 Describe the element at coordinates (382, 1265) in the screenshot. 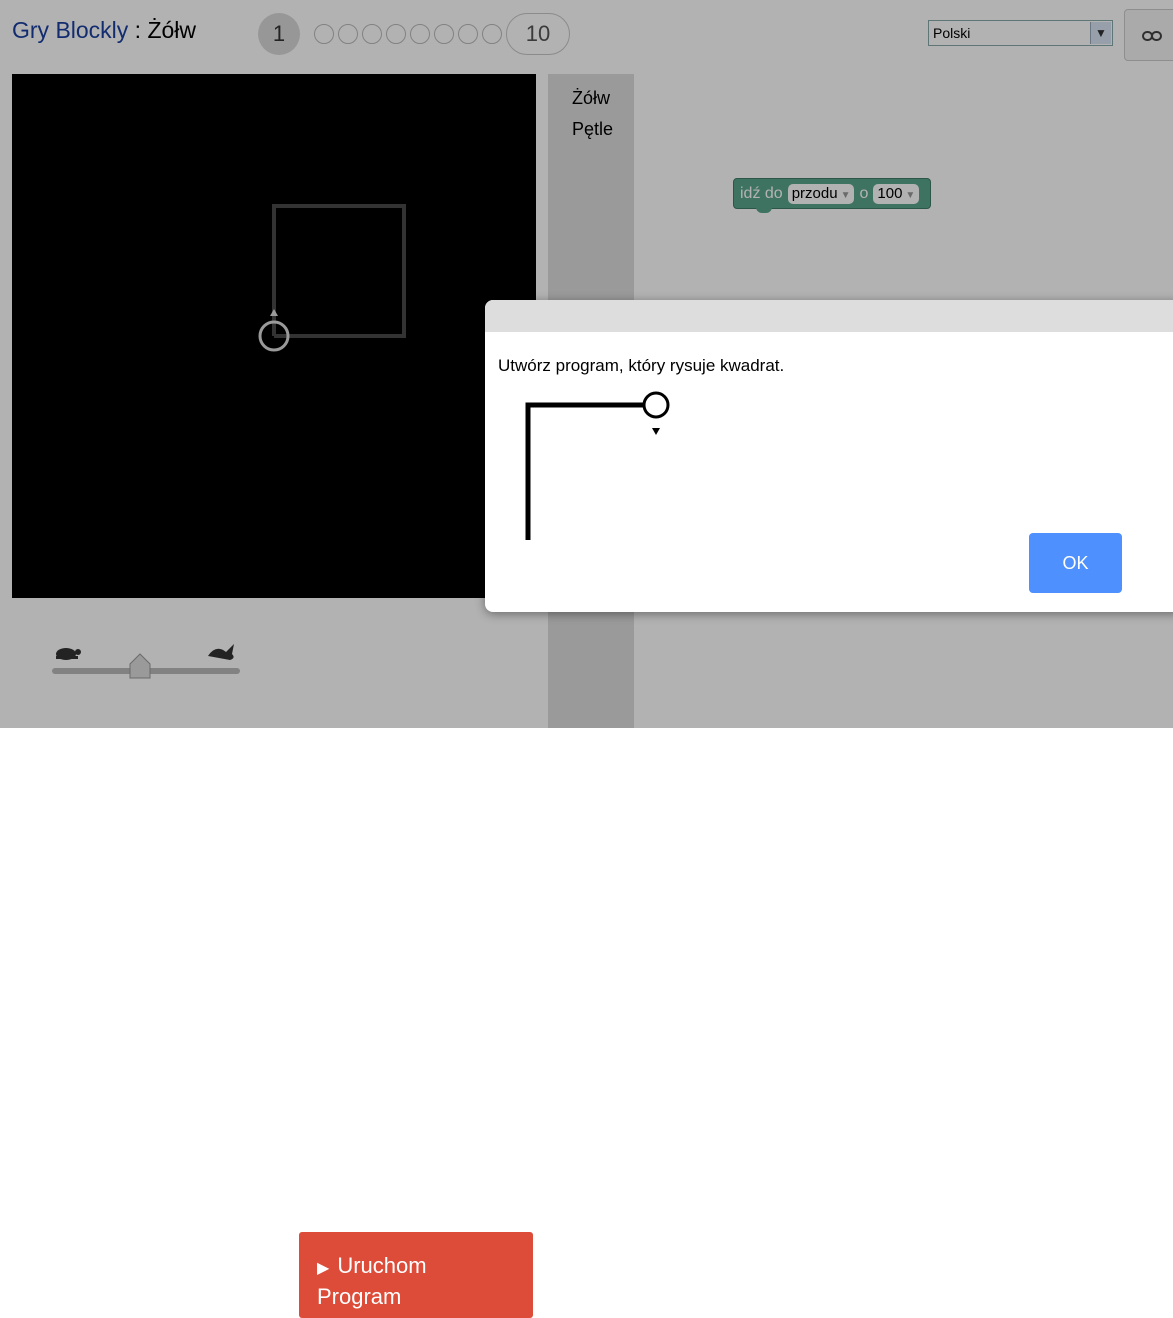

I see `run-label-line1: Uruchom` at that location.